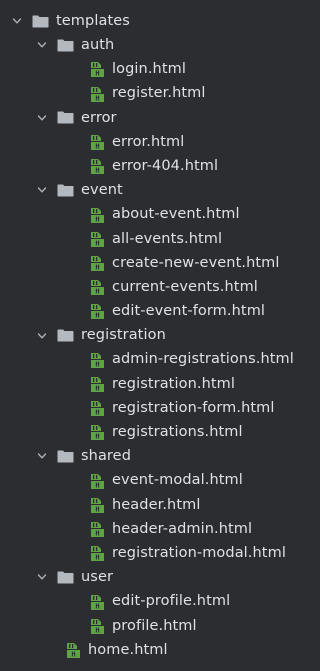 The image size is (320, 671). I want to click on tree-folder-event: event, so click(150, 190).